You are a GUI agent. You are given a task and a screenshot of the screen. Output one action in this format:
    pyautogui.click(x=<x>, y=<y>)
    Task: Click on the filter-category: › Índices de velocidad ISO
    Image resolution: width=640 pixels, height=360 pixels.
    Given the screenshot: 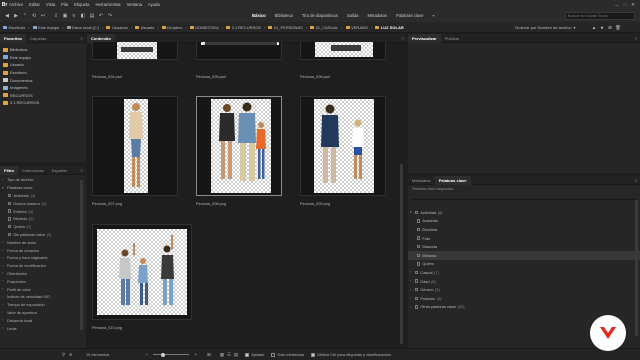 What is the action you would take?
    pyautogui.click(x=44, y=297)
    